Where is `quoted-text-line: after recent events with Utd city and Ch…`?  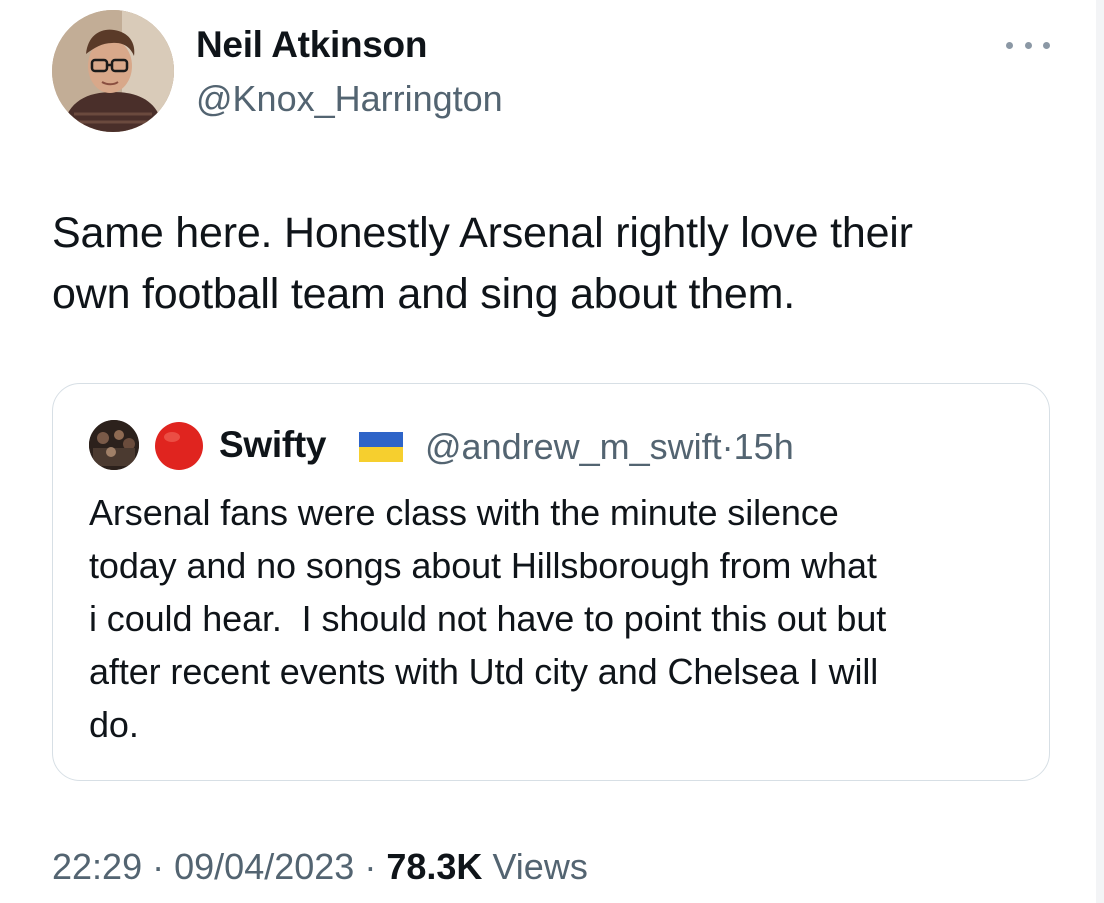
quoted-text-line: after recent events with Utd city and Ch… is located at coordinates (484, 671).